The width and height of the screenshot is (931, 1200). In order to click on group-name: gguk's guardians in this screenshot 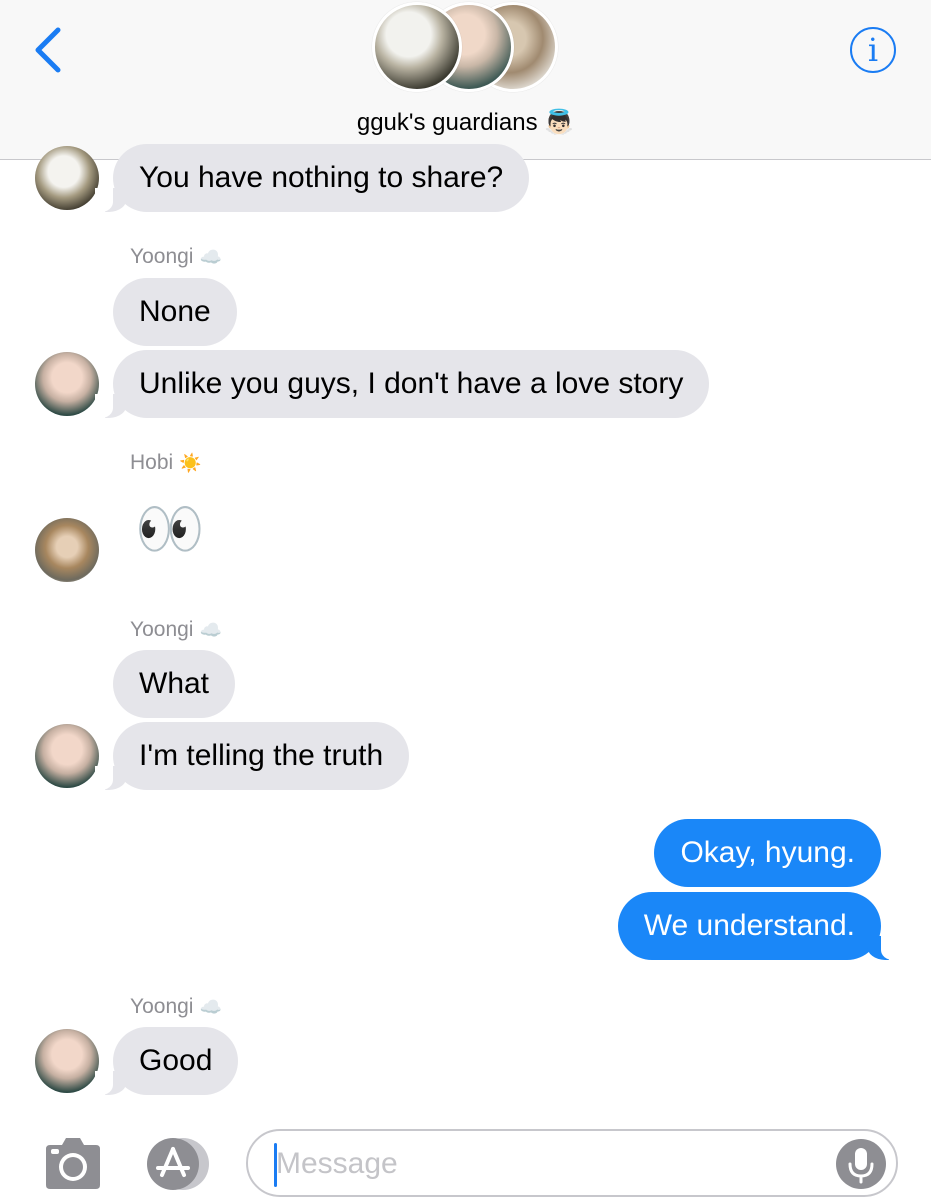, I will do `click(447, 122)`.